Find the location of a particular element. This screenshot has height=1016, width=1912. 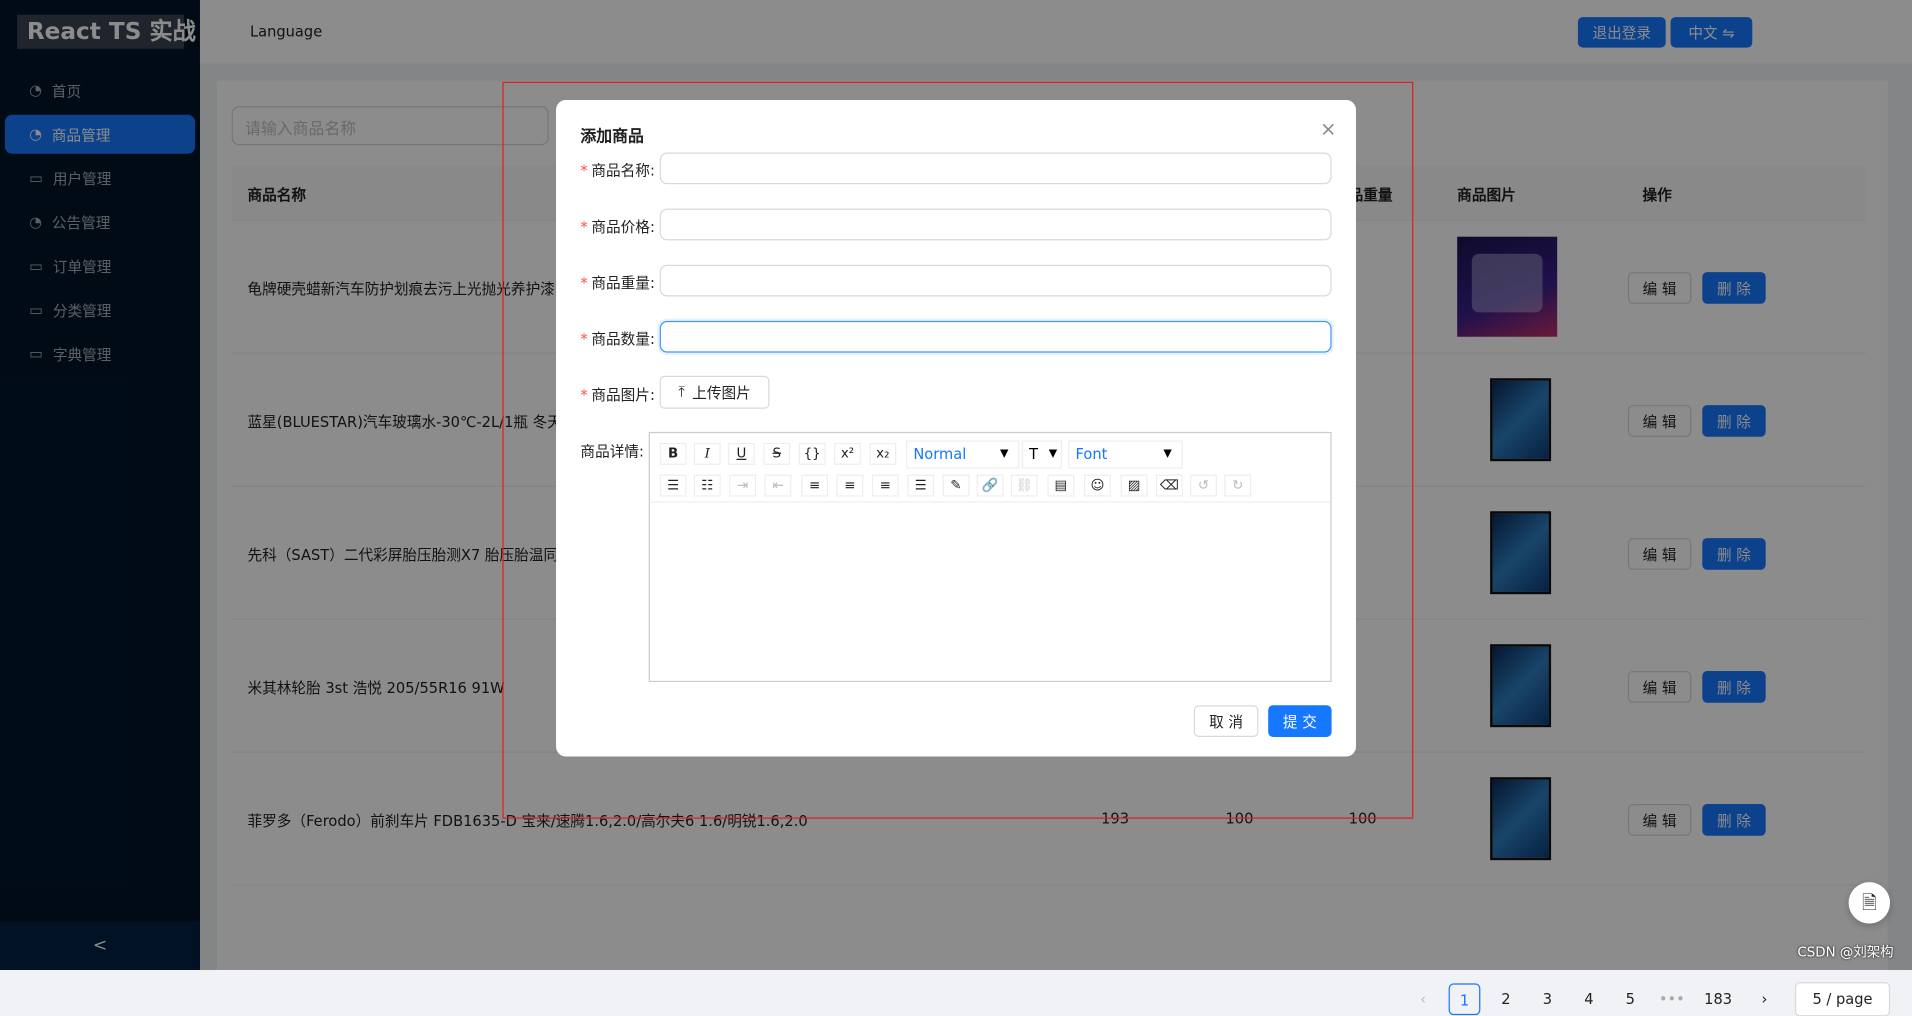

page-size-select: 5 / page is located at coordinates (1842, 999).